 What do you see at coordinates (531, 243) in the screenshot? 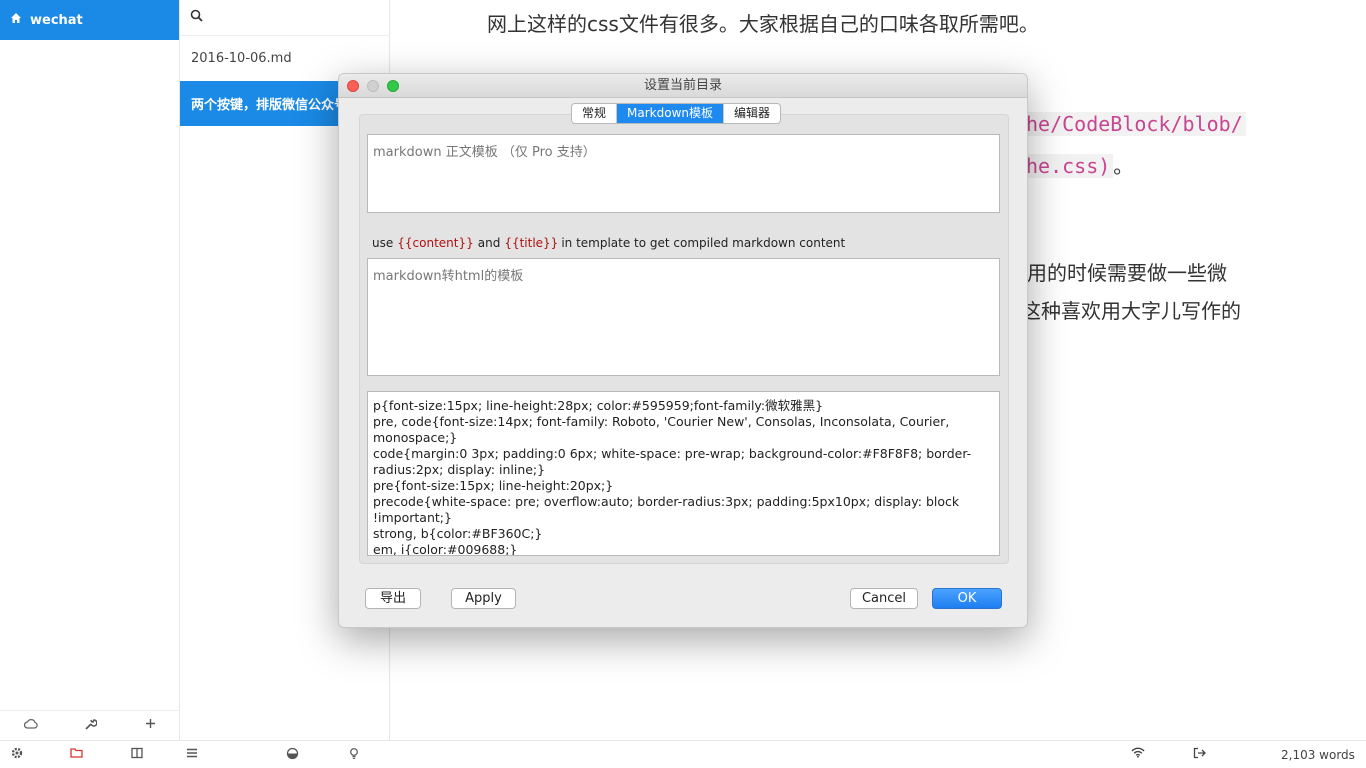
I see `title-token: {{title}}` at bounding box center [531, 243].